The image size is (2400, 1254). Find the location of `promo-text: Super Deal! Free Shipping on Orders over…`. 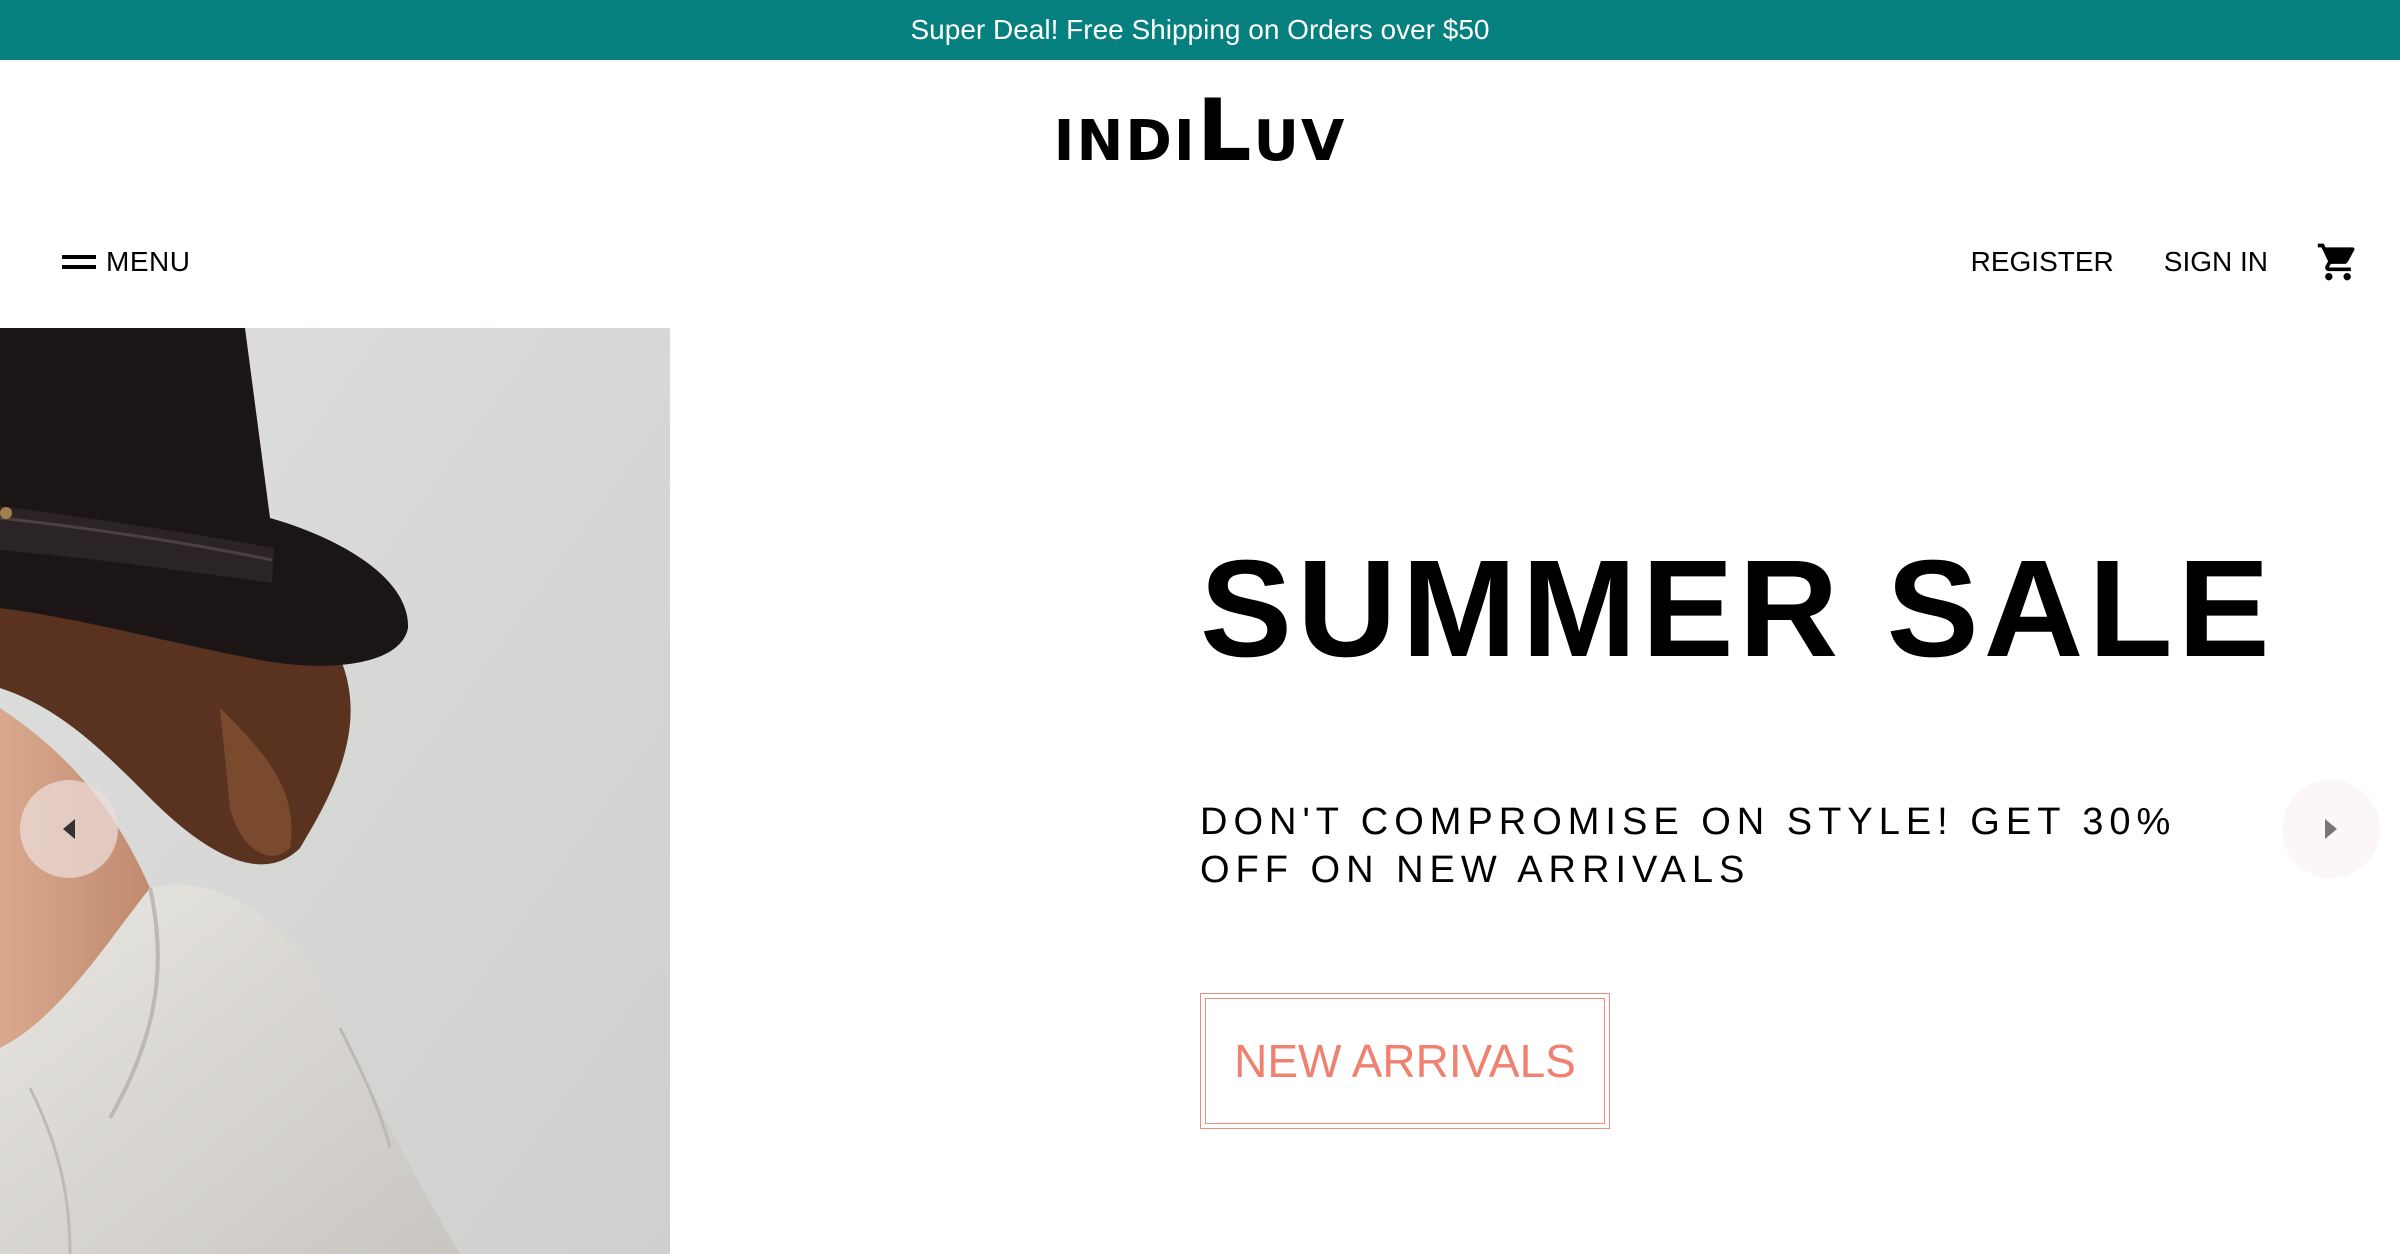

promo-text: Super Deal! Free Shipping on Orders over… is located at coordinates (1200, 29).